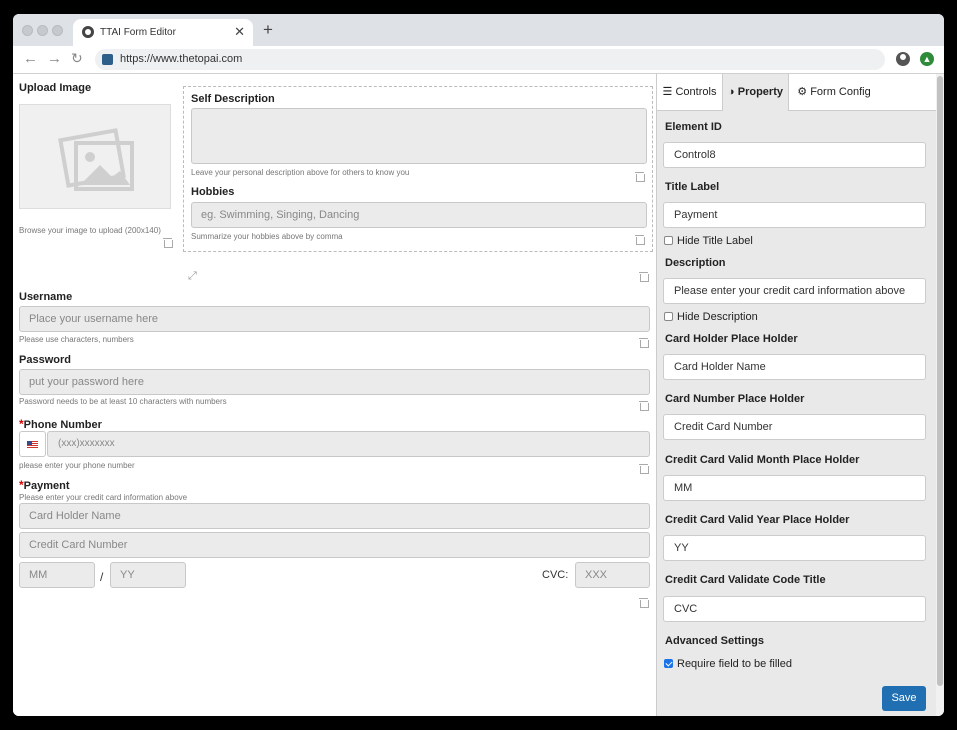  I want to click on profile-icon, so click(903, 59).